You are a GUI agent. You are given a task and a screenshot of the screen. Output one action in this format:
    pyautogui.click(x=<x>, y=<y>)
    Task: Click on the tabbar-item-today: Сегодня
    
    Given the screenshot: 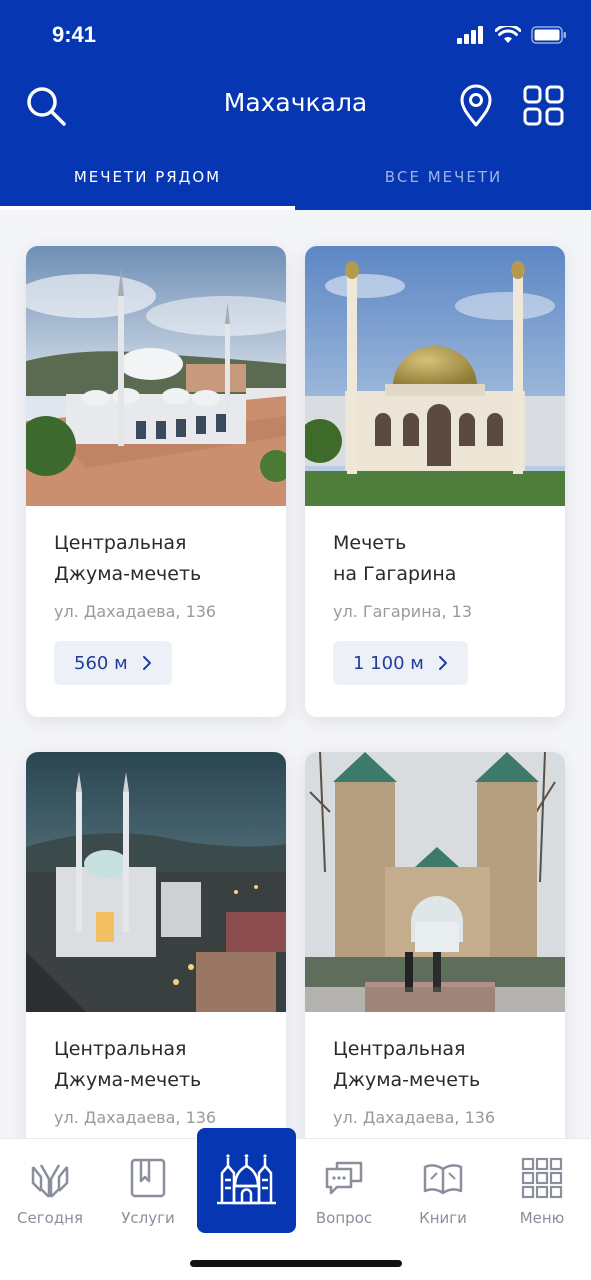 What is the action you would take?
    pyautogui.click(x=50, y=1192)
    